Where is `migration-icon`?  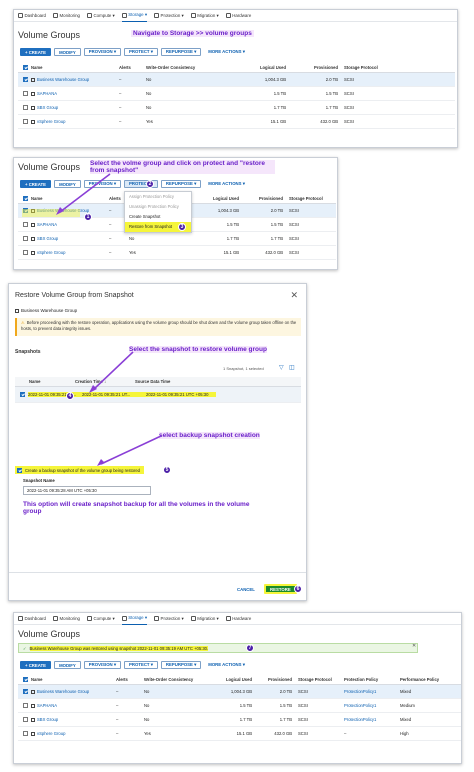
migration-icon is located at coordinates (193, 618).